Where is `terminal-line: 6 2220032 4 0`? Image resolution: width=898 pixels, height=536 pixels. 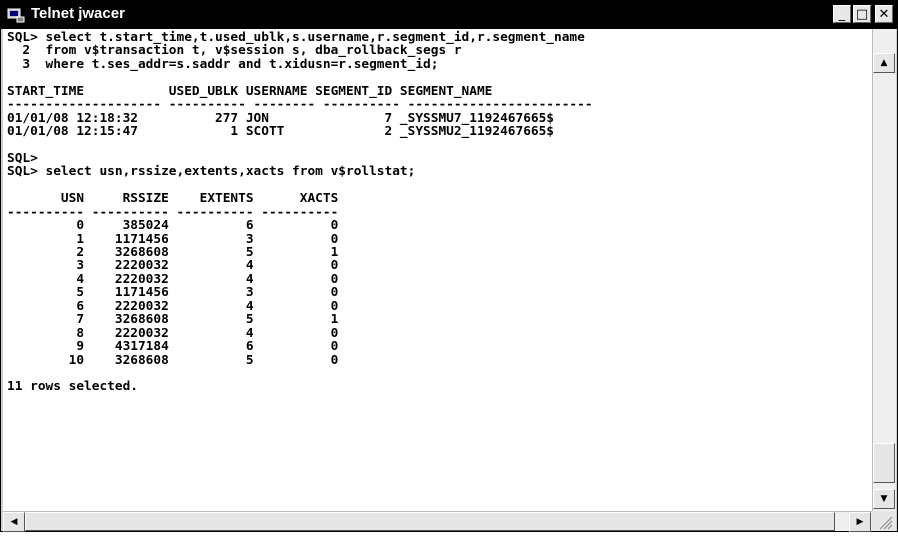
terminal-line: 6 2220032 4 0 is located at coordinates (173, 306).